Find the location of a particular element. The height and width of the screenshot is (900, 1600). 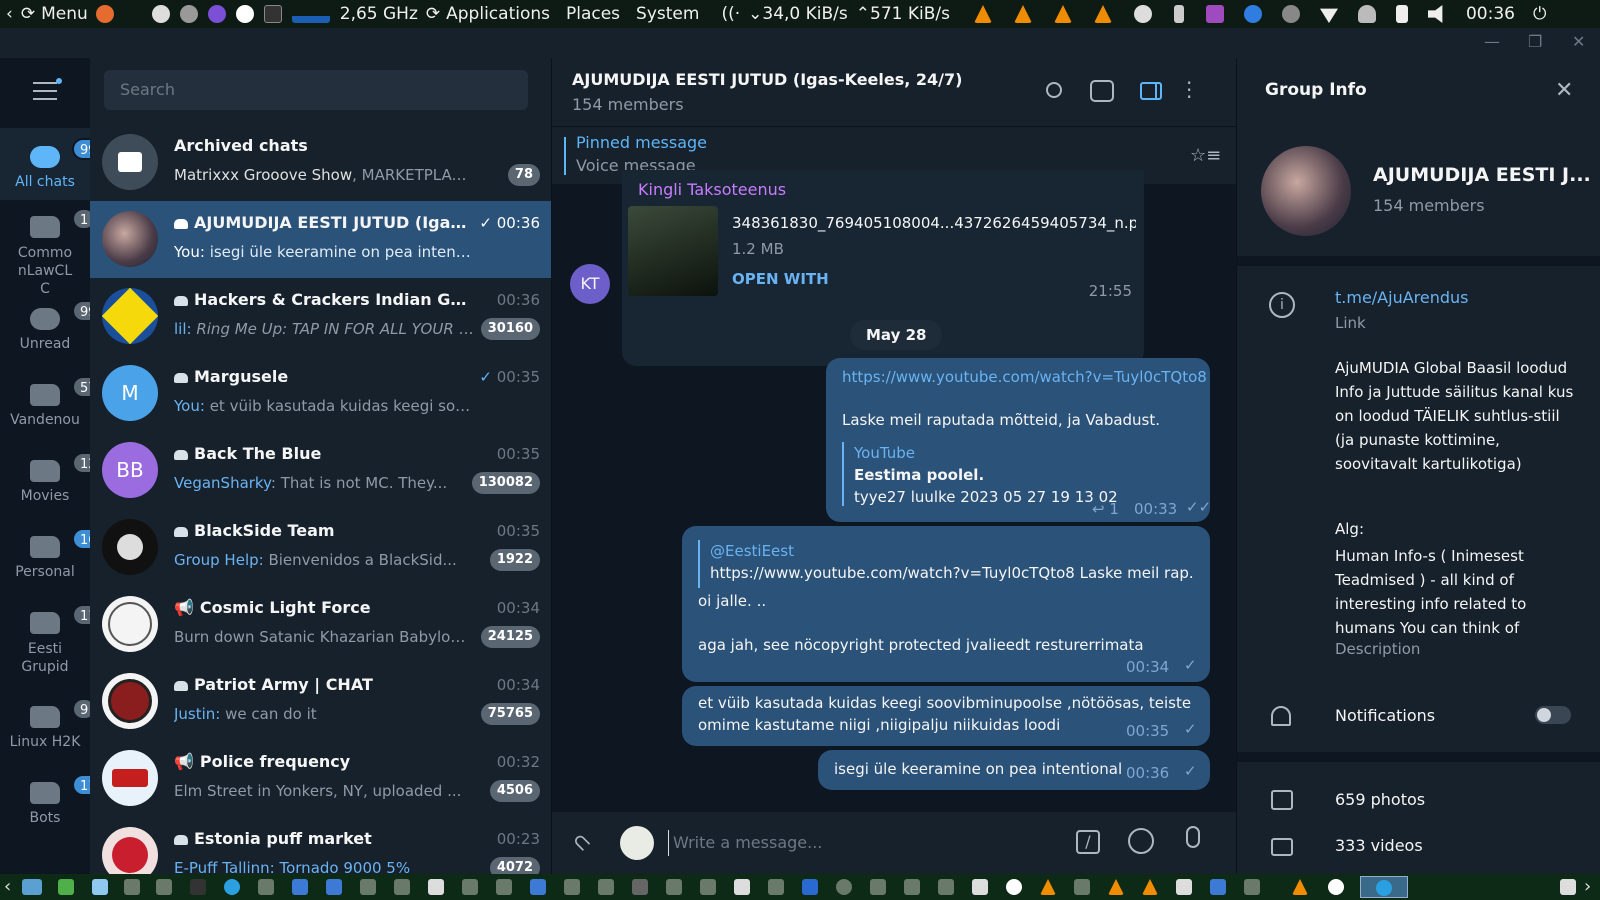

search-icon is located at coordinates (1054, 90).